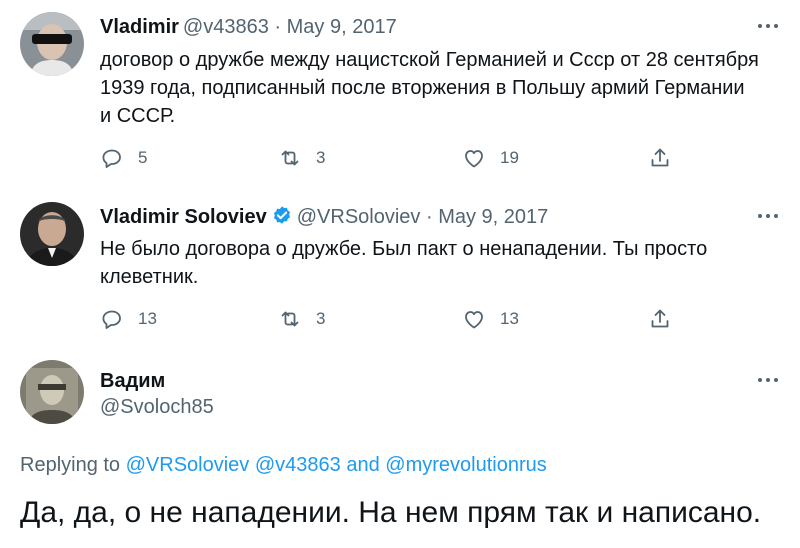 The height and width of the screenshot is (548, 800). What do you see at coordinates (490, 158) in the screenshot?
I see `like-button: 19` at bounding box center [490, 158].